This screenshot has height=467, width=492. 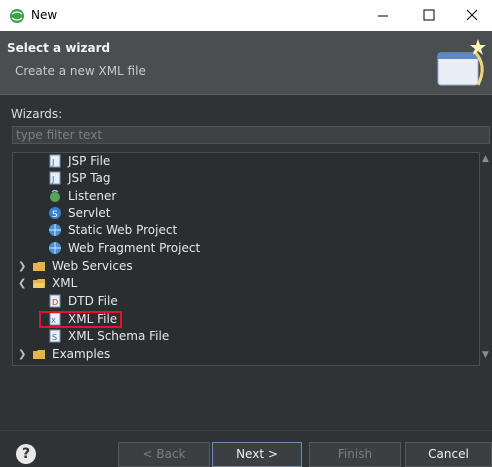 What do you see at coordinates (246, 94) in the screenshot?
I see `header-separator` at bounding box center [246, 94].